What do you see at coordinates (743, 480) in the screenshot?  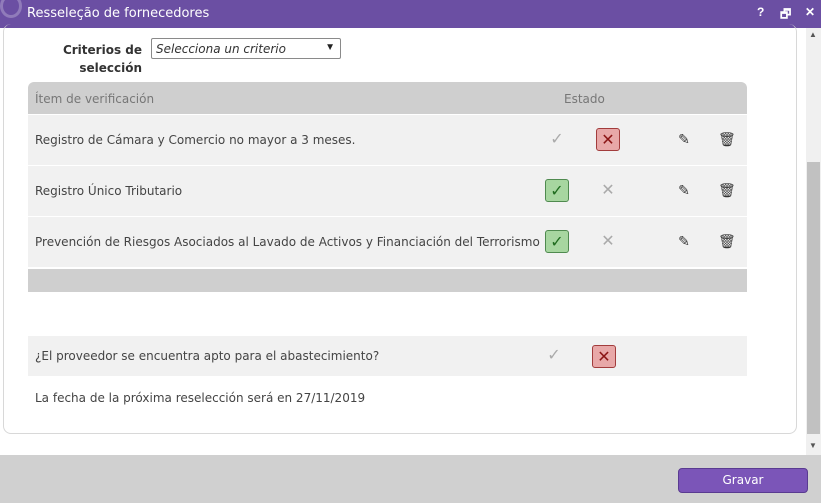 I see `save-button: Gravar` at bounding box center [743, 480].